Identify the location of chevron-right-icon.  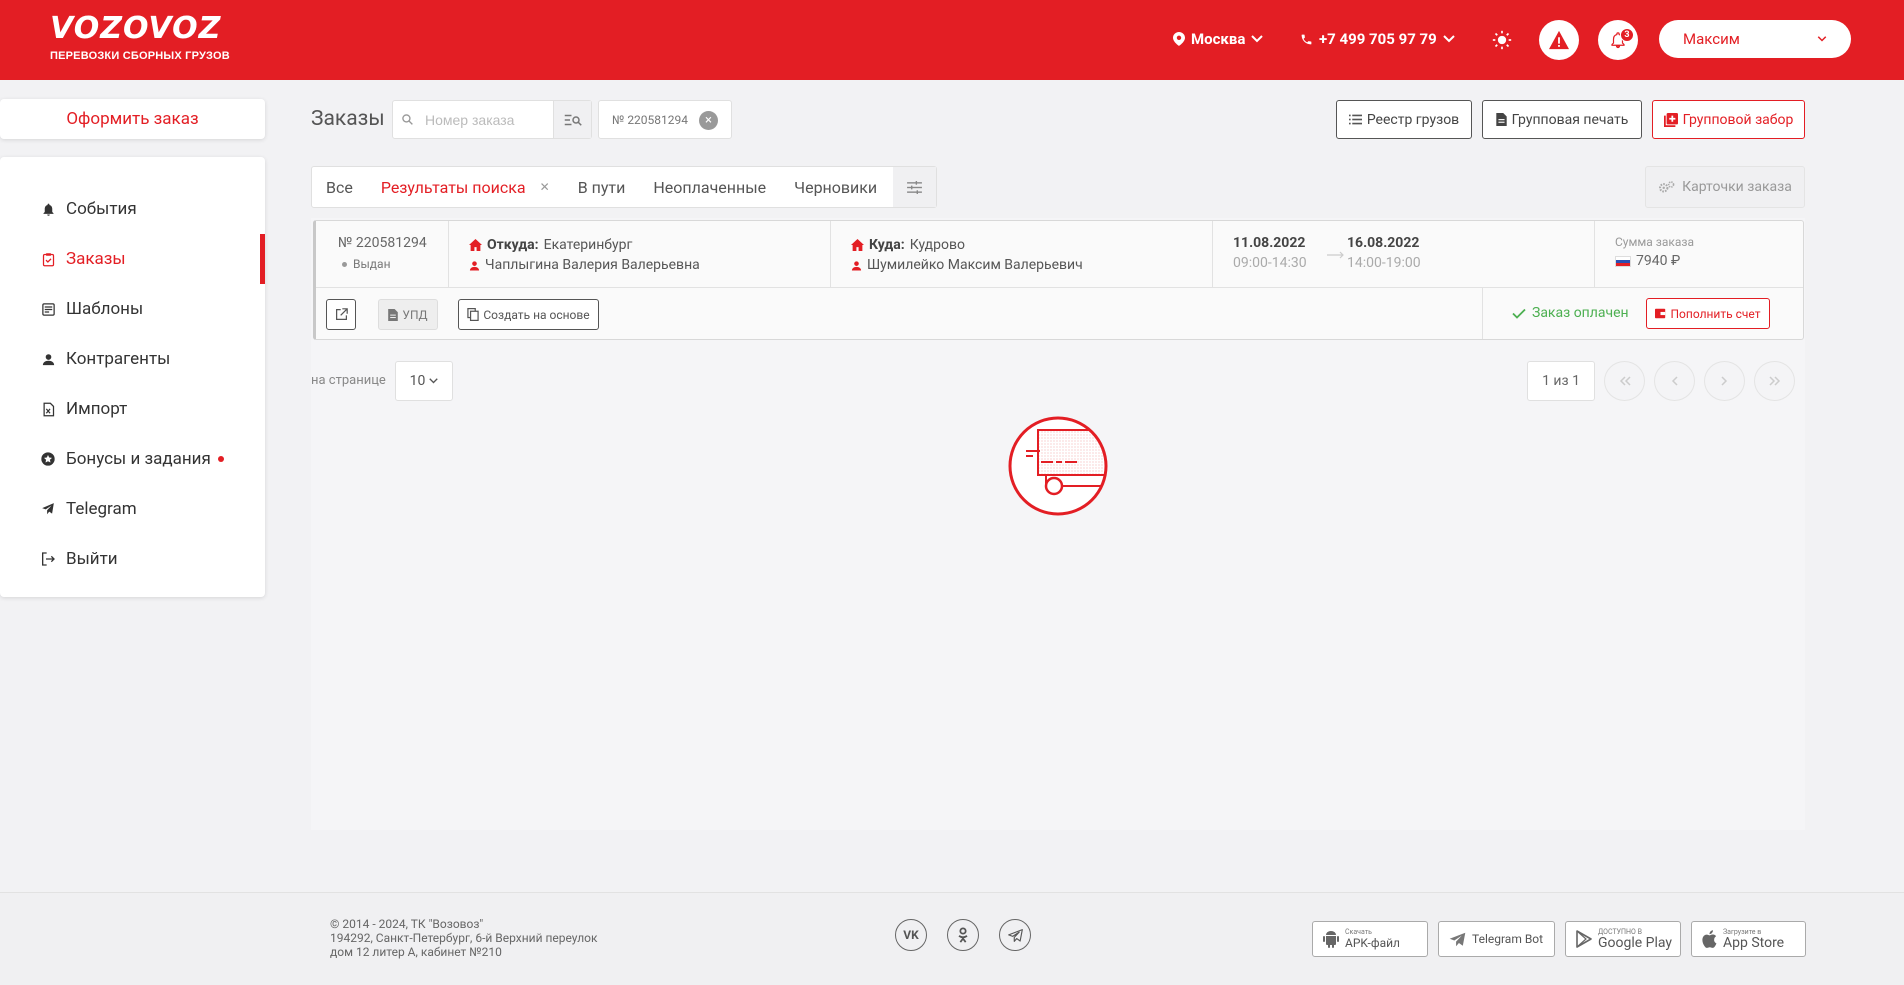
(1724, 381).